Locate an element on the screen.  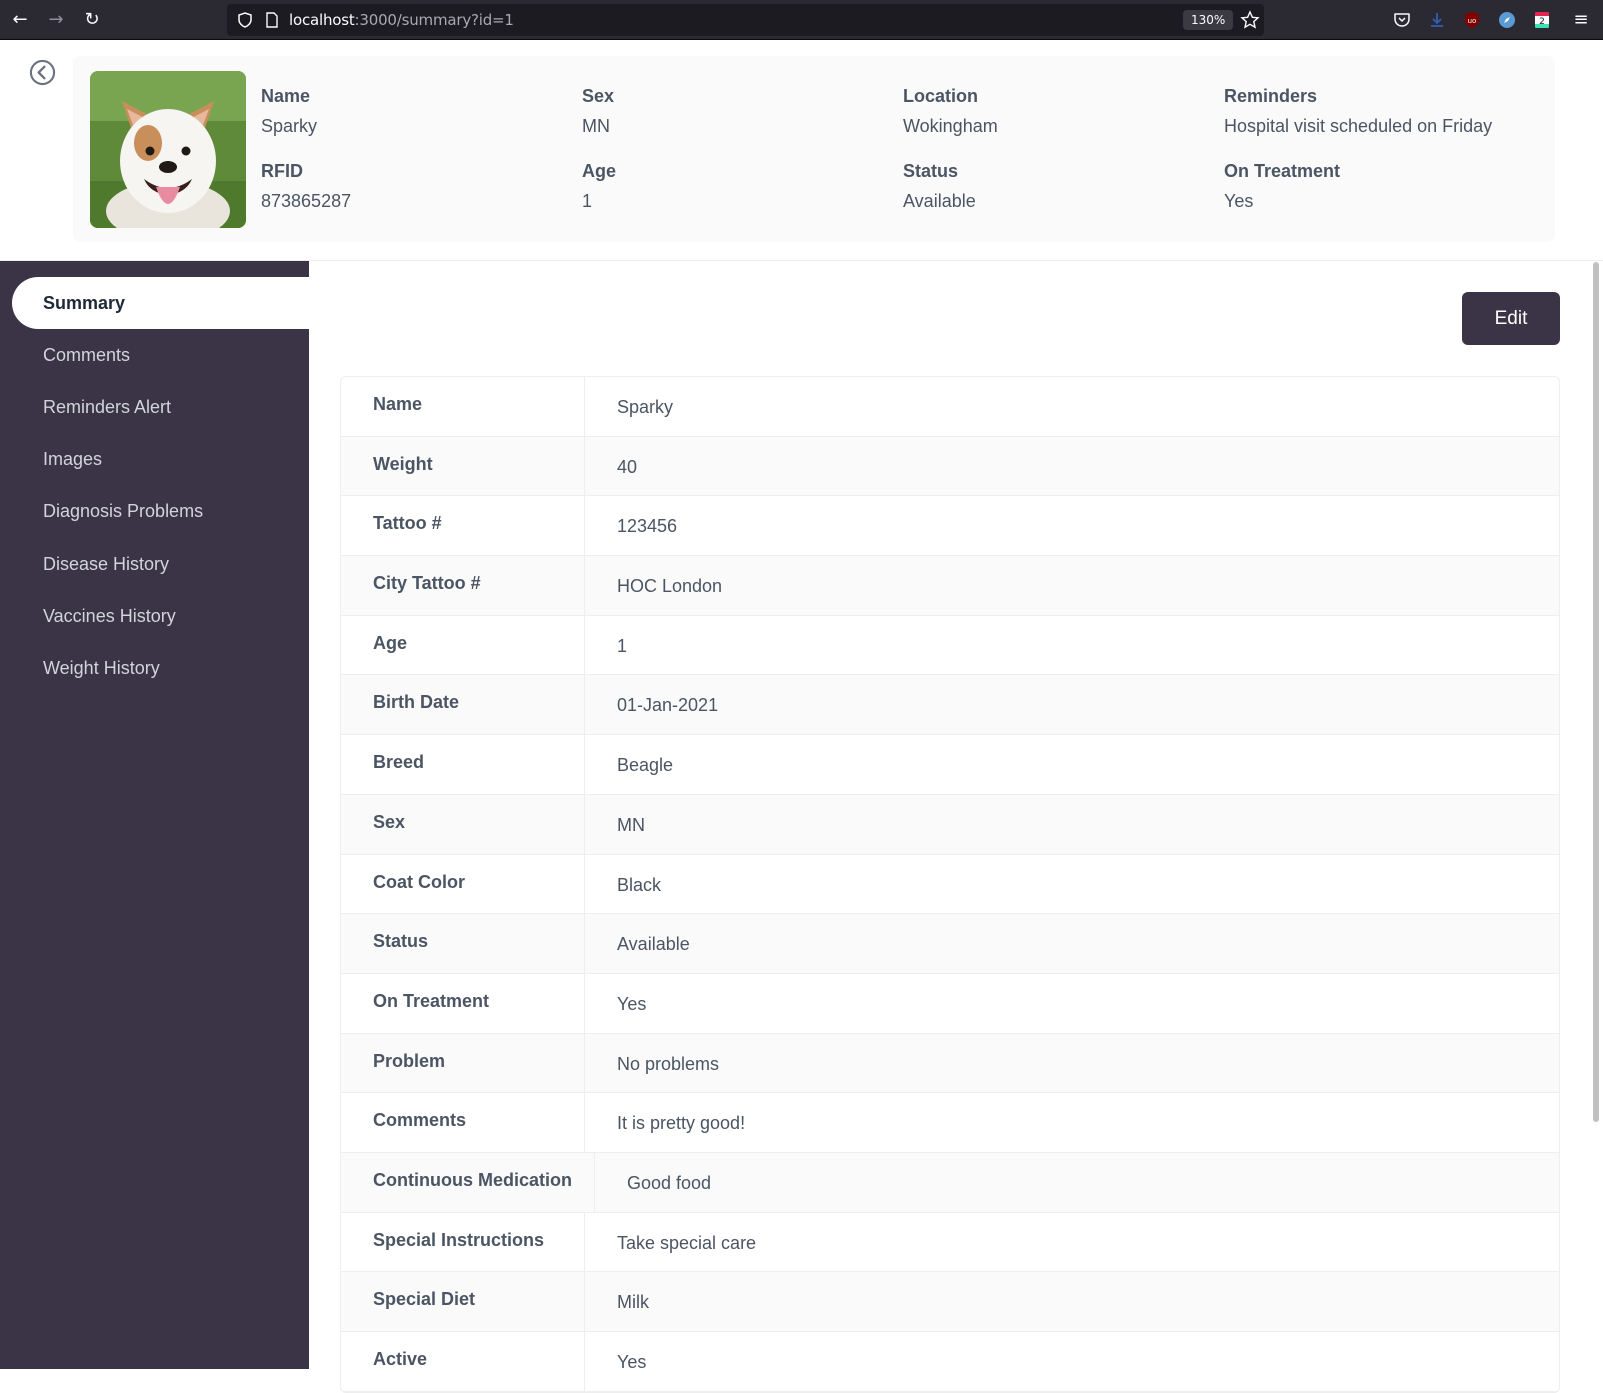
pocket-icon is located at coordinates (1402, 20).